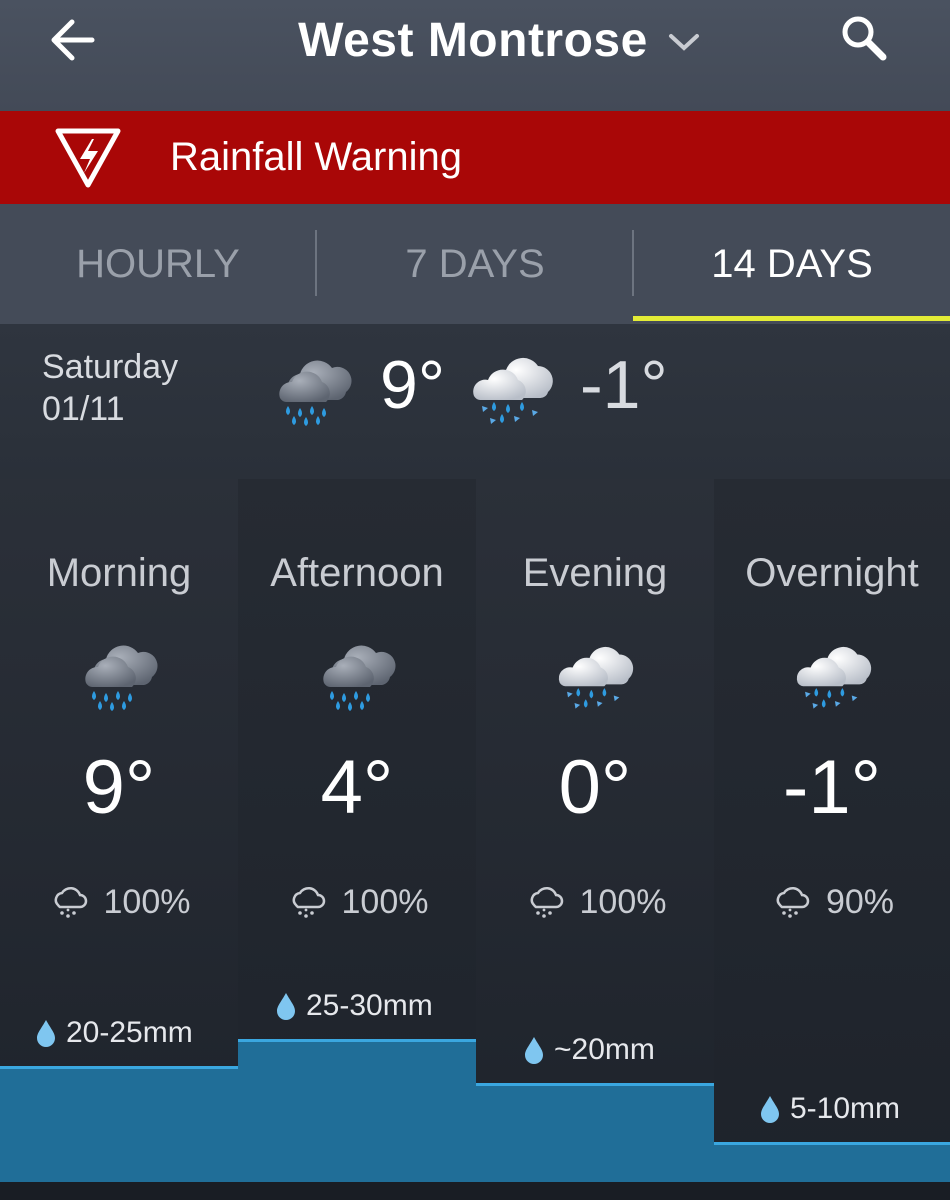 The image size is (950, 1200). I want to click on rain-amount-overnight: 5-10mm, so click(830, 1109).